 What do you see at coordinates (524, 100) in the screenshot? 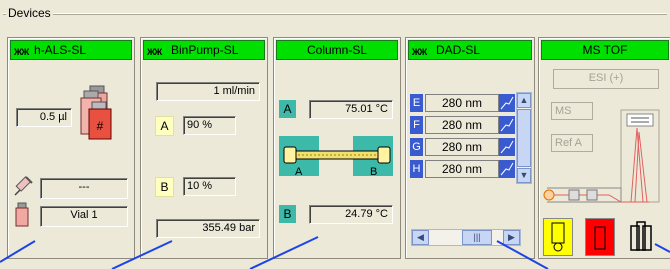
I see `scroll-up-icon: ▲` at bounding box center [524, 100].